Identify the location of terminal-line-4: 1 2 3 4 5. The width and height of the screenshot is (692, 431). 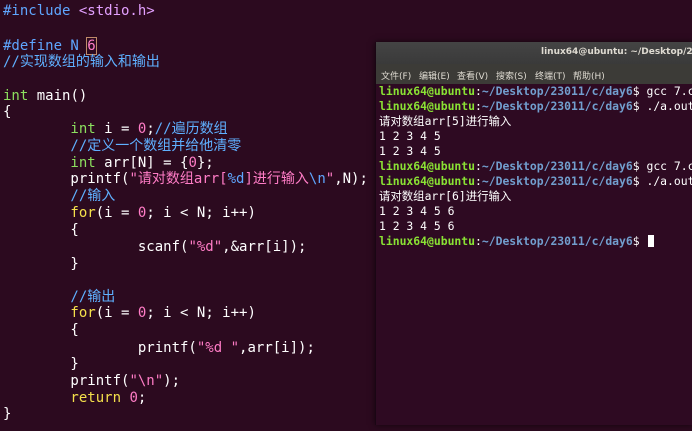
(410, 136).